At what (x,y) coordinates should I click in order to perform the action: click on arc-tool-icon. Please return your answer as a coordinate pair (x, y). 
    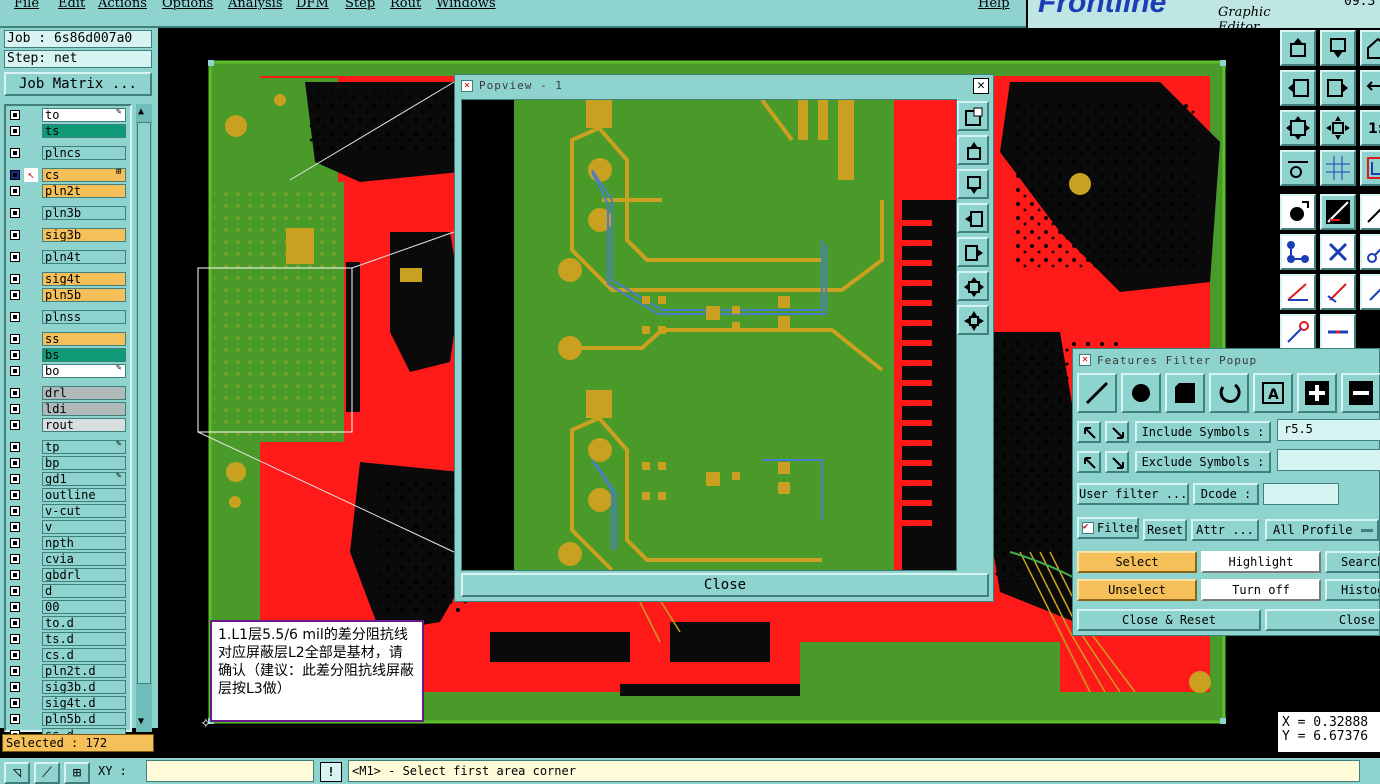
    Looking at the image, I should click on (1370, 212).